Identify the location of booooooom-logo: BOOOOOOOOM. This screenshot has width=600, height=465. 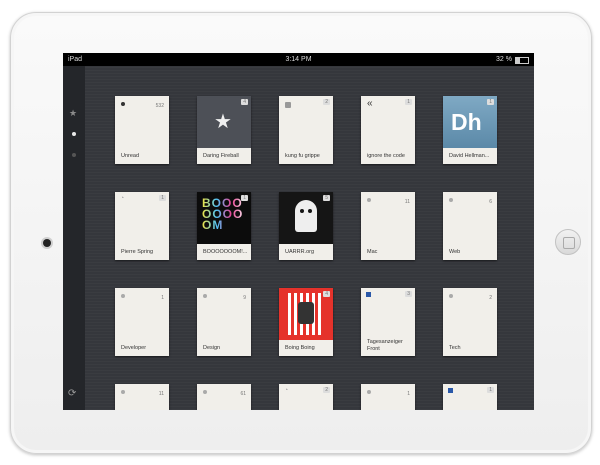
(224, 214).